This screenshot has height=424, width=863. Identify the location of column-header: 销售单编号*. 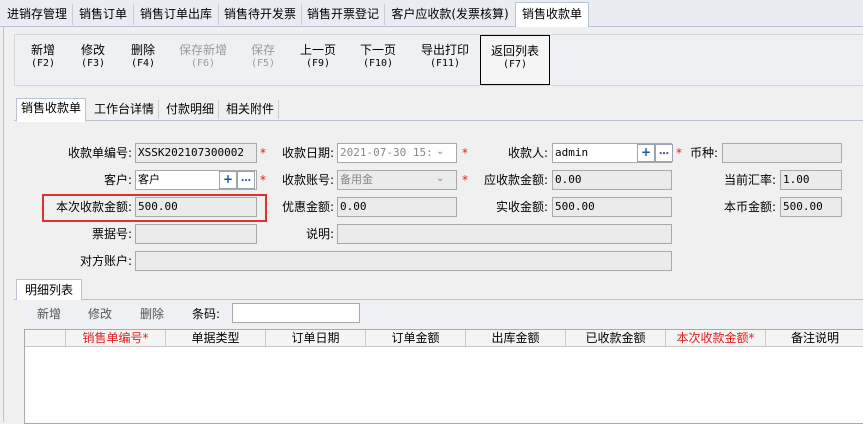
(115, 338).